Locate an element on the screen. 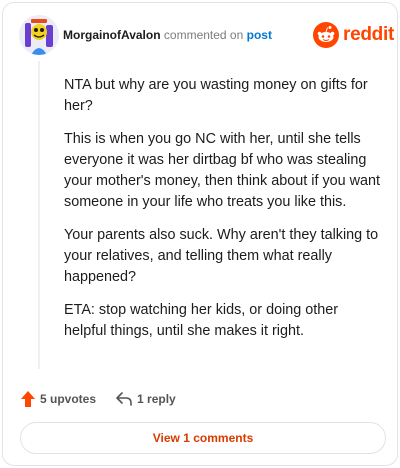 This screenshot has width=400, height=468. reply-count: 1 reply is located at coordinates (156, 399).